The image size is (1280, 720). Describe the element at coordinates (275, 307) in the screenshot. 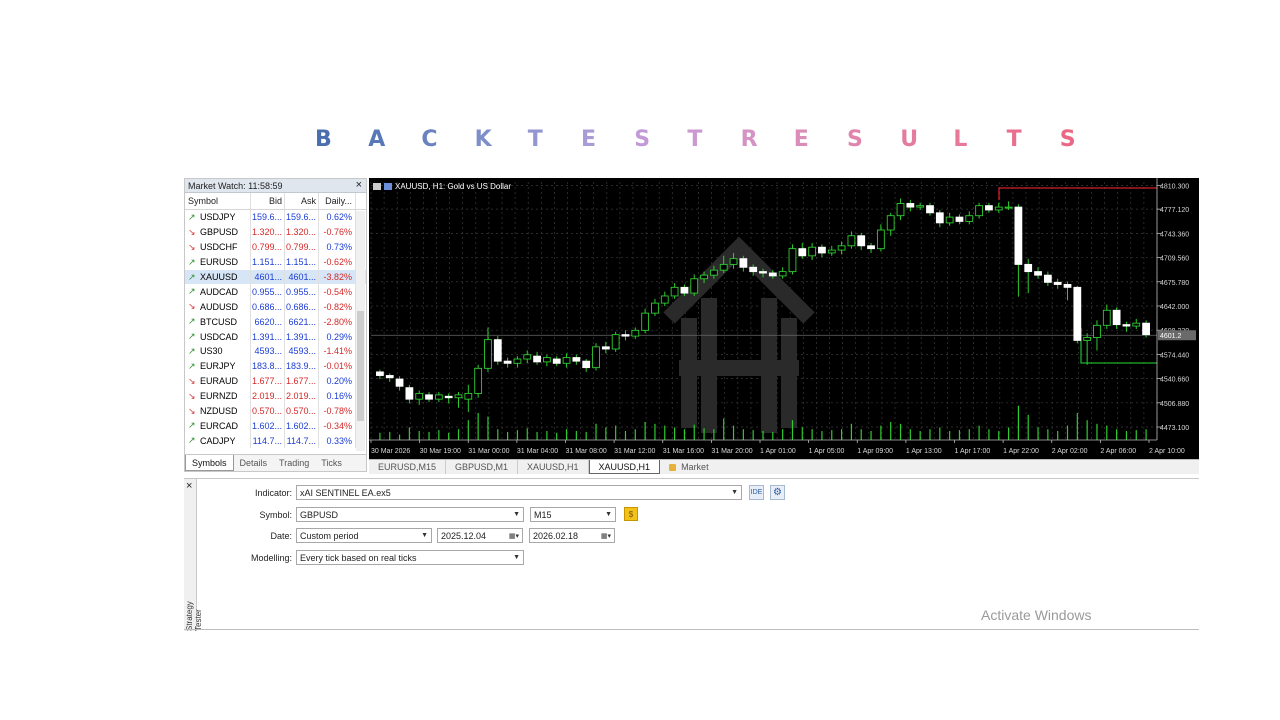

I see `table-row: ↘ AUDUSD 0.686... 0.686... -0.82%` at that location.